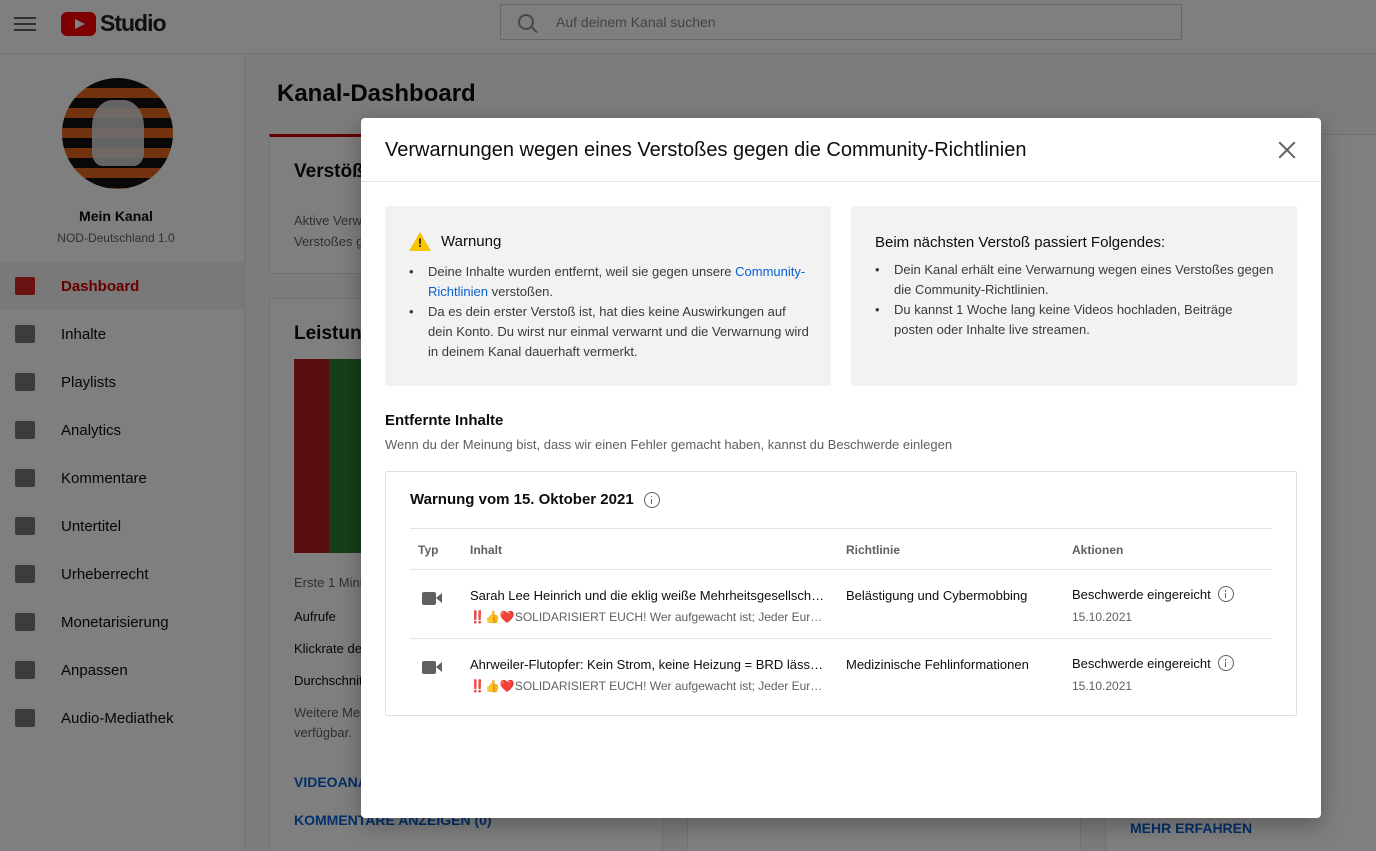  Describe the element at coordinates (520, 291) in the screenshot. I see `warning-bullet-text: verstoßen.` at that location.